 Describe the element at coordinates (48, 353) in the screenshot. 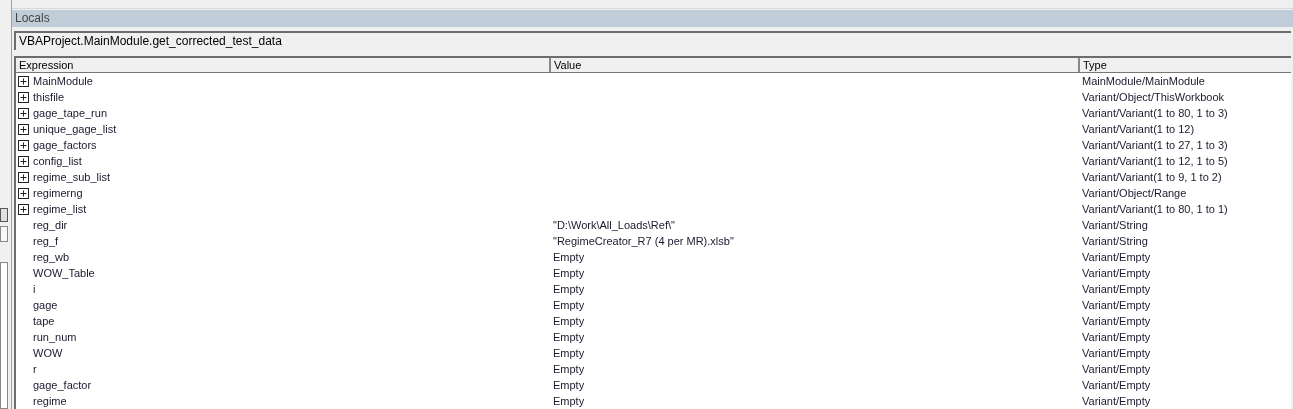

I see `expression-cell-text: WOW` at that location.